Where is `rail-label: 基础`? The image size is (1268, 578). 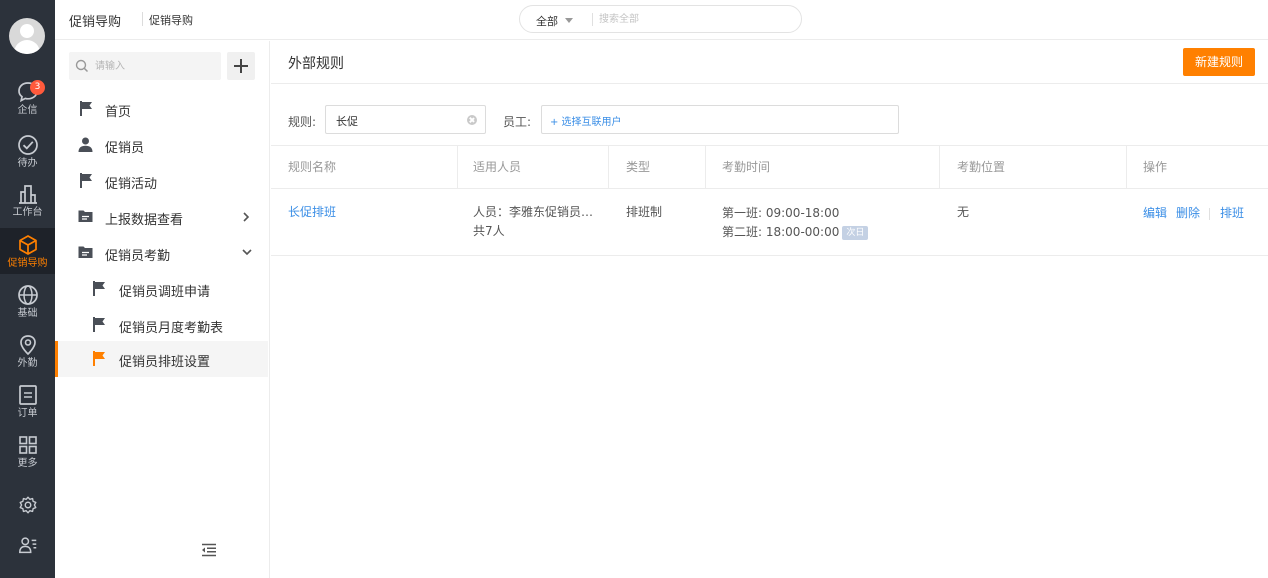
rail-label: 基础 is located at coordinates (27, 313).